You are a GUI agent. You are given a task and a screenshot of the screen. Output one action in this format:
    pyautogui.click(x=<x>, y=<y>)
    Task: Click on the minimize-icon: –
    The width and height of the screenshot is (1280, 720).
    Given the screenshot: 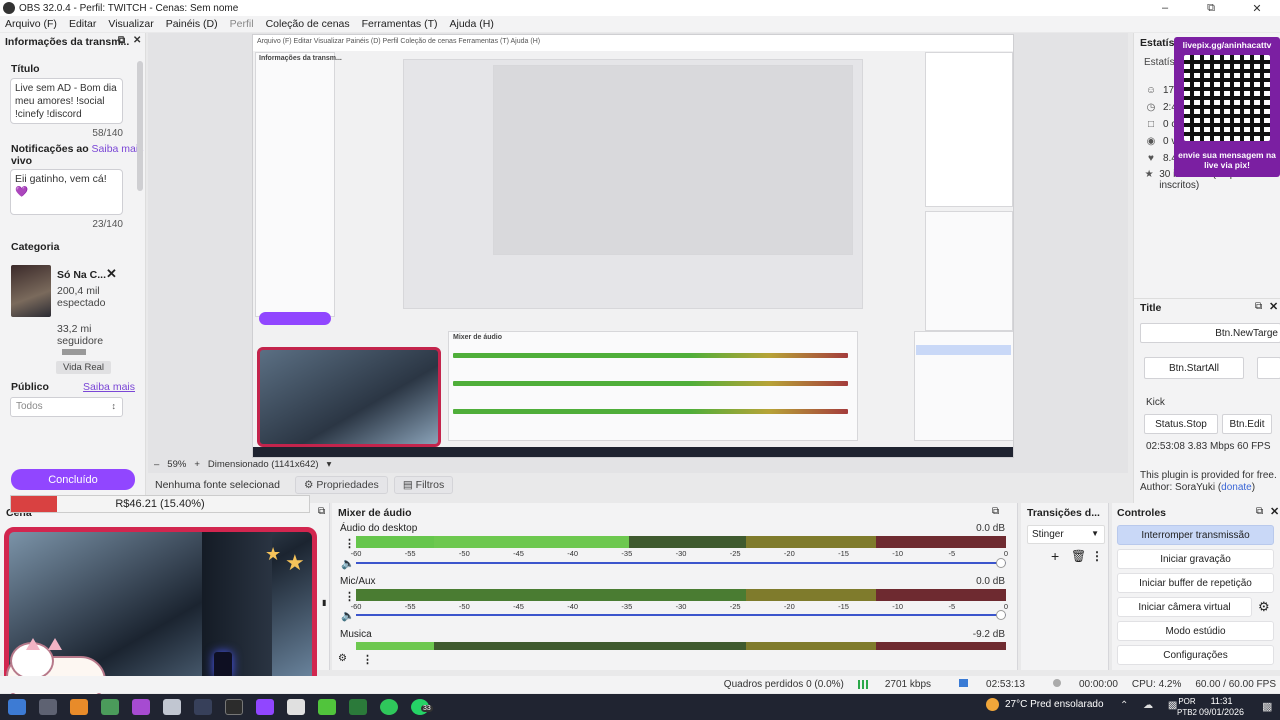 What is the action you would take?
    pyautogui.click(x=1165, y=8)
    